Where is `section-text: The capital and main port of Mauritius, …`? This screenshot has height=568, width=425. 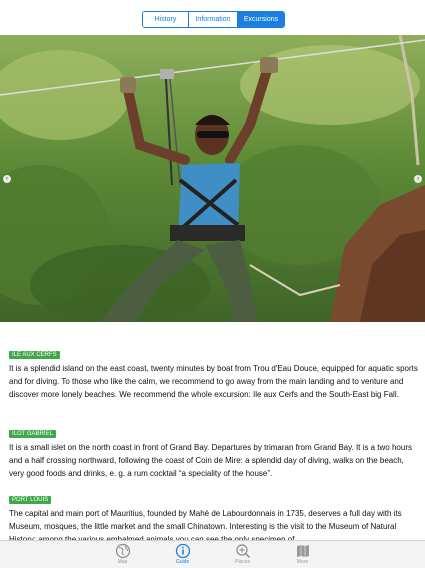 section-text: The capital and main port of Mauritius, … is located at coordinates (205, 524).